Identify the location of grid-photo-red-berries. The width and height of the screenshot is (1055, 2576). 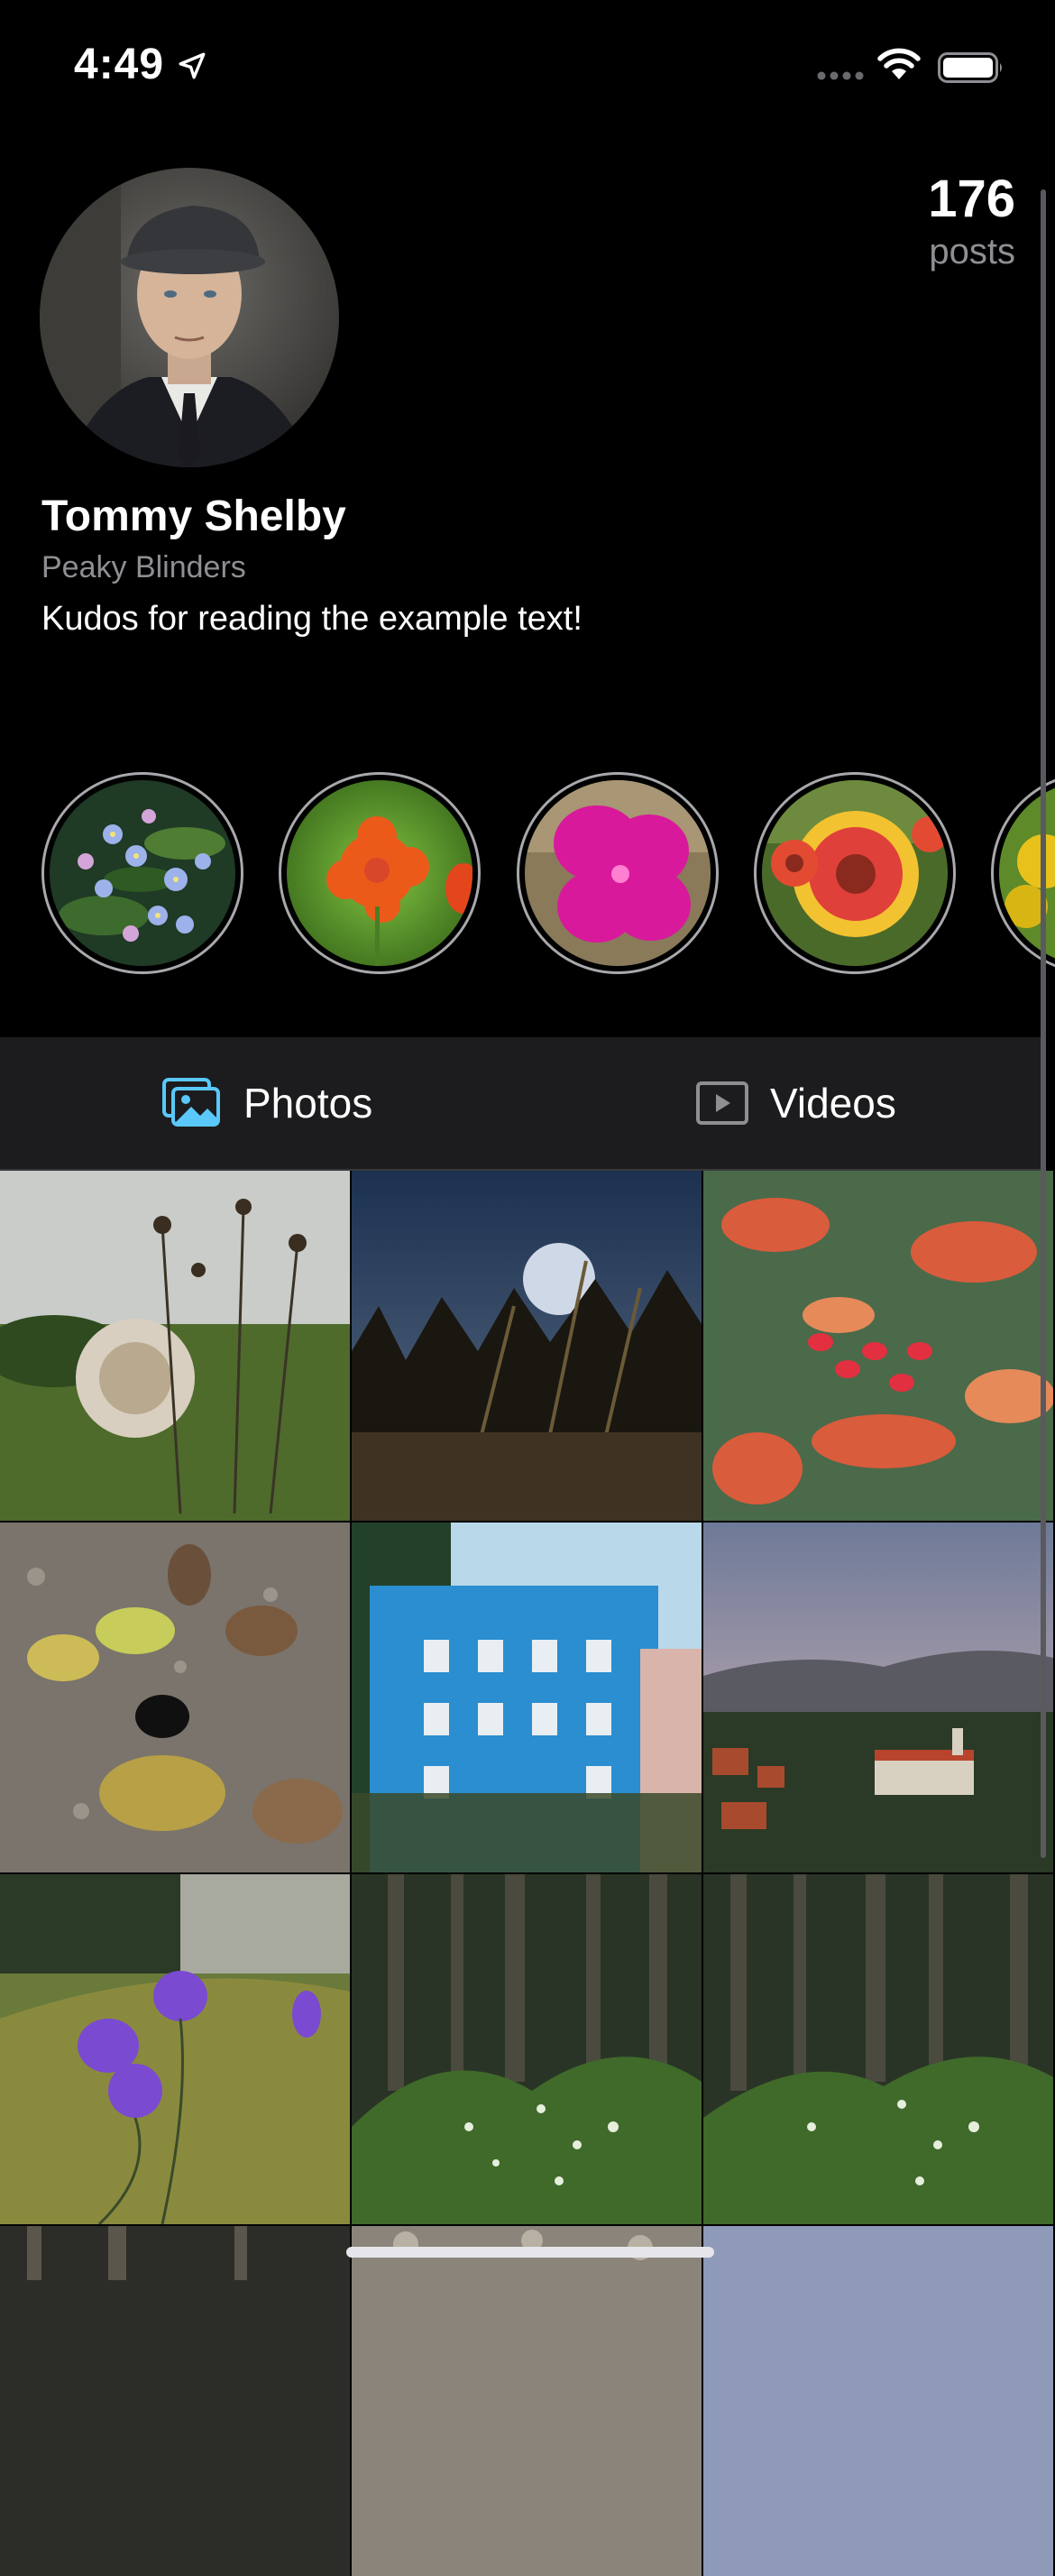
(878, 1346).